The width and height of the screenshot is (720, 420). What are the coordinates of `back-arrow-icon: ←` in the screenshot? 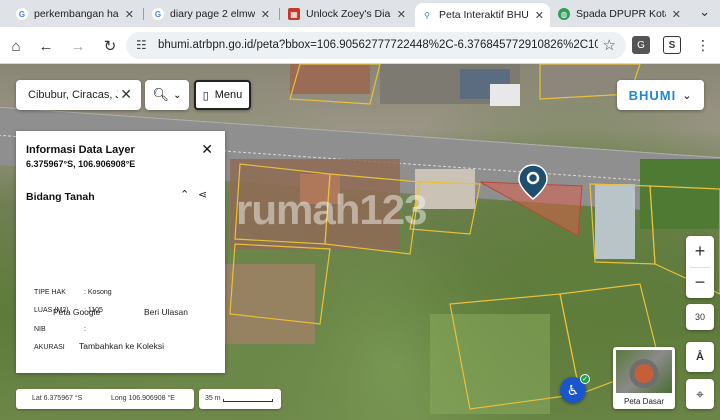 It's located at (46, 46).